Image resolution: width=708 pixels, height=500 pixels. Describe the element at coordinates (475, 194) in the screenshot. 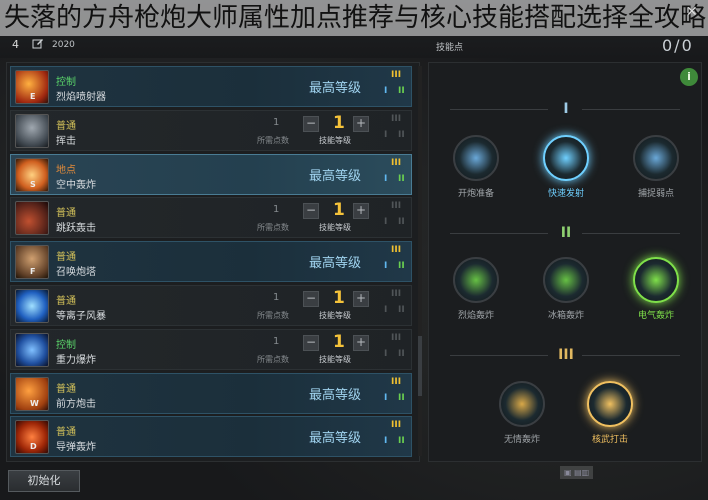

I see `tripod-node-label: 开炮准备` at that location.